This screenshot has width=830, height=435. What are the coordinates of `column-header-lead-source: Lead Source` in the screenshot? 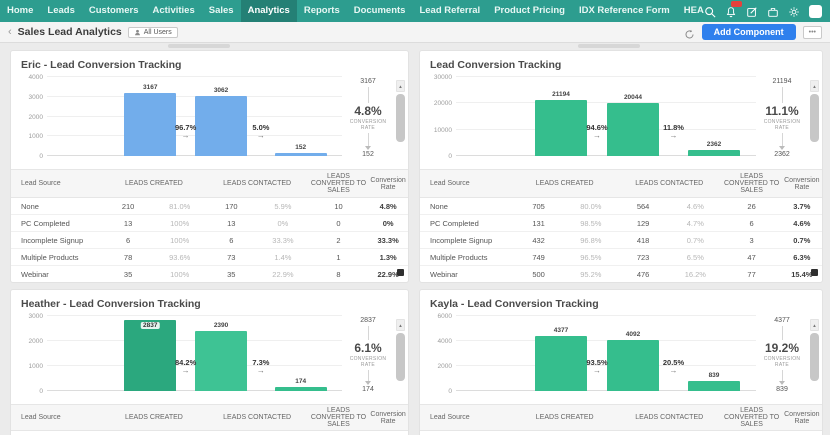 It's located at (450, 183).